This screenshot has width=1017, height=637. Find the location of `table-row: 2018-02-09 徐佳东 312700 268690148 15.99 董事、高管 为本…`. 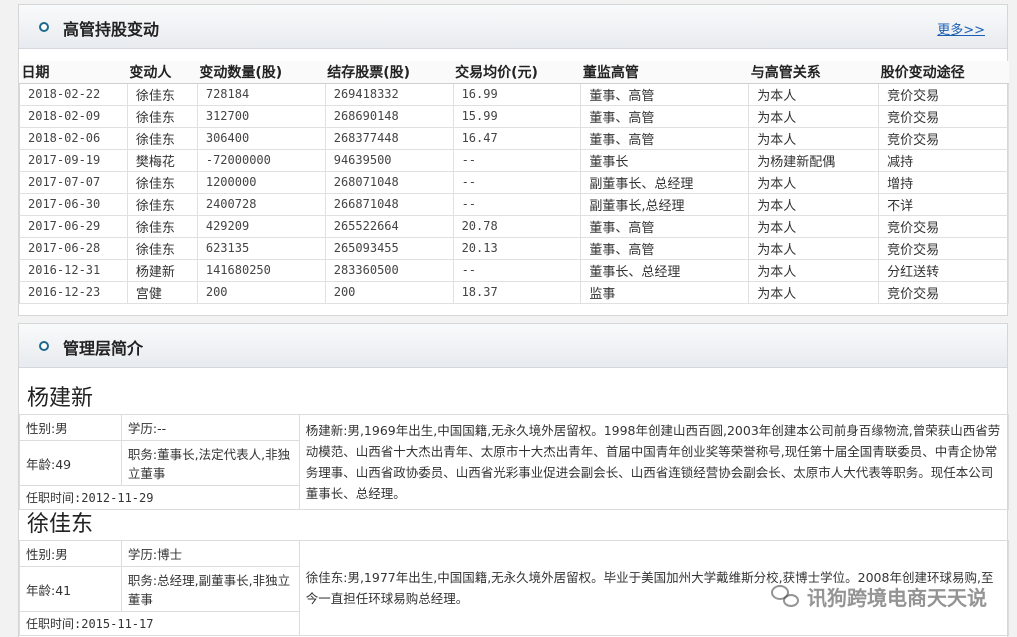

table-row: 2018-02-09 徐佳东 312700 268690148 15.99 董事、高管 为本… is located at coordinates (514, 116).